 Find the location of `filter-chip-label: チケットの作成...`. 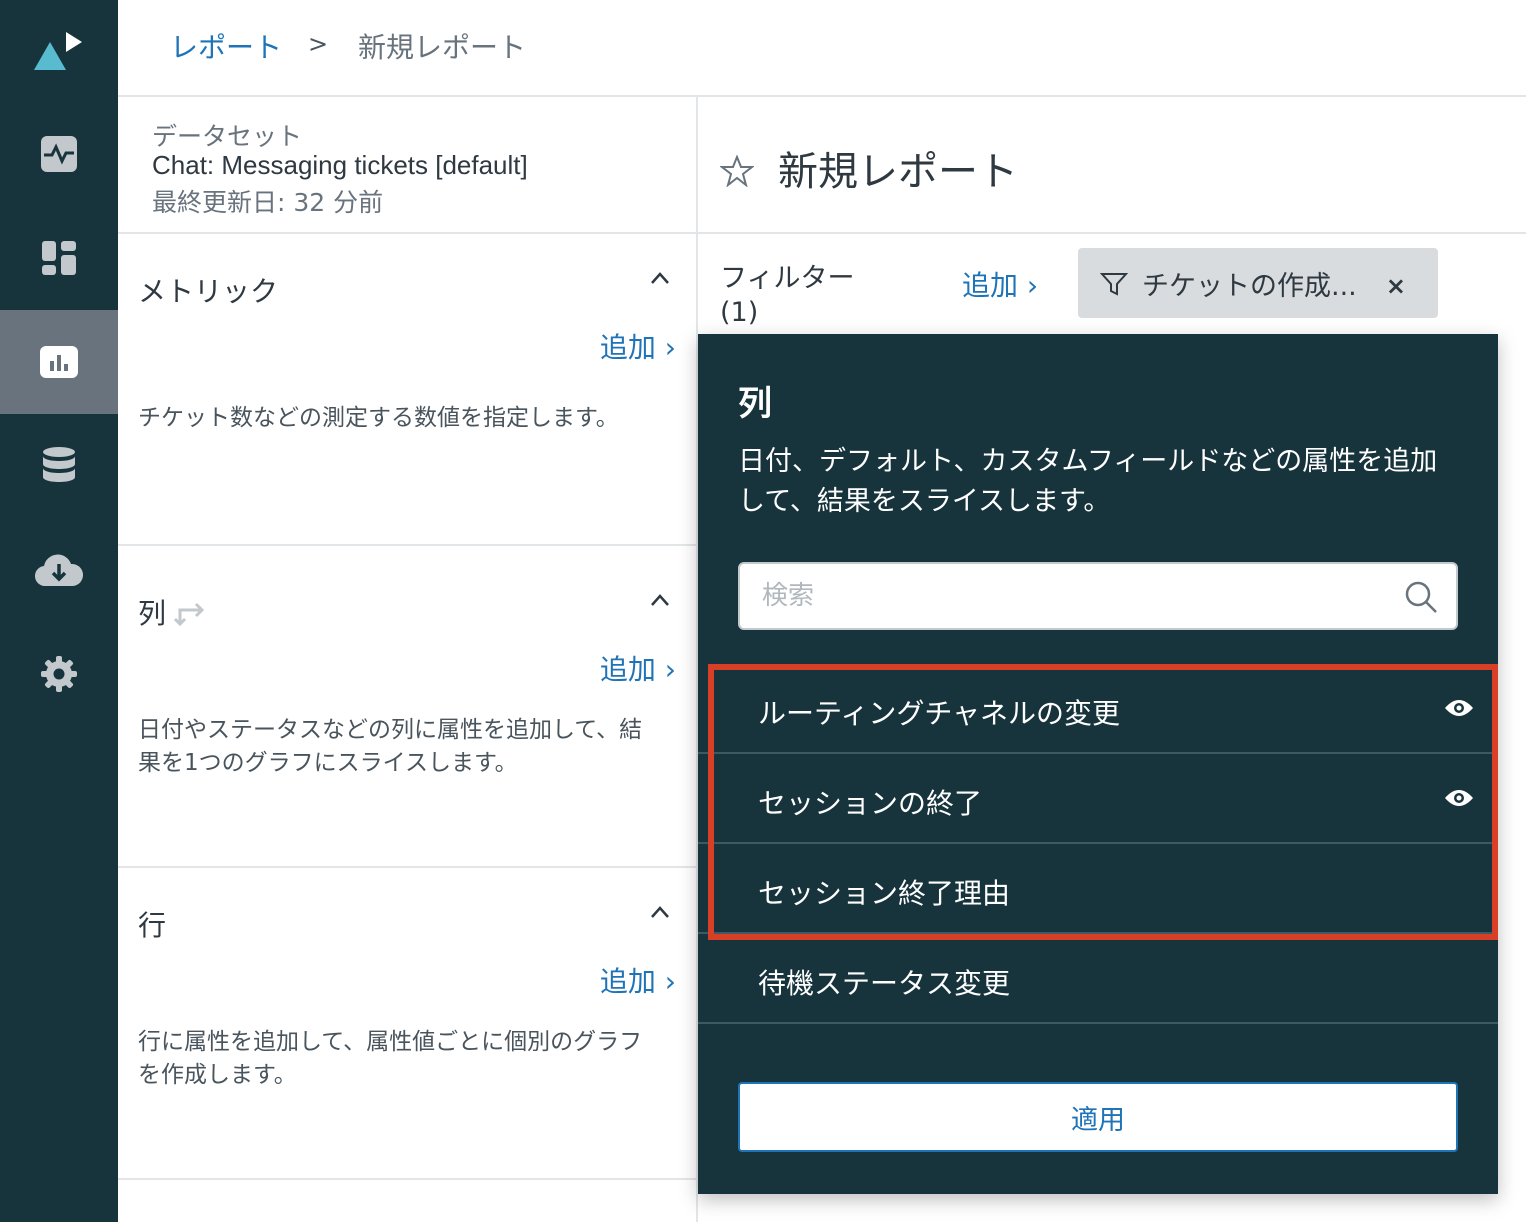

filter-chip-label: チケットの作成... is located at coordinates (1249, 286).